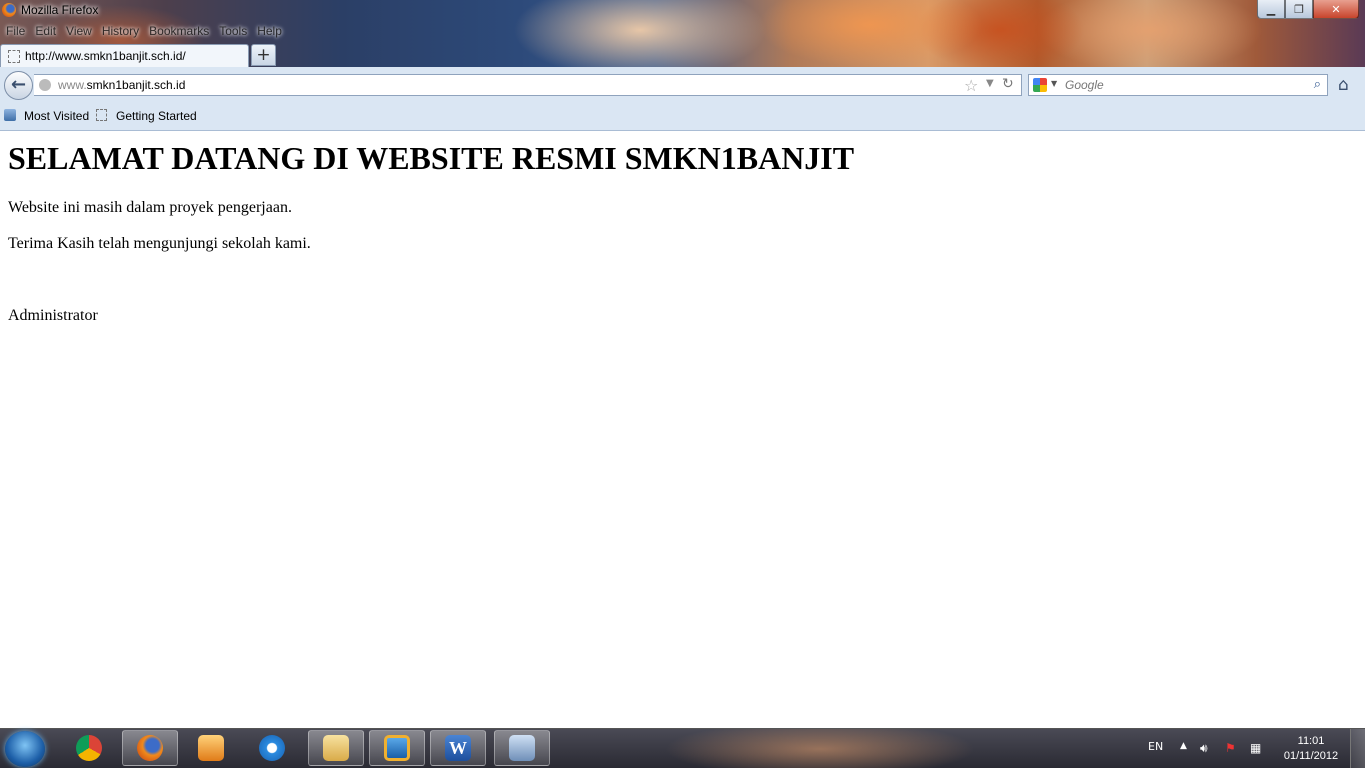  I want to click on taskbar-chrome, so click(89, 748).